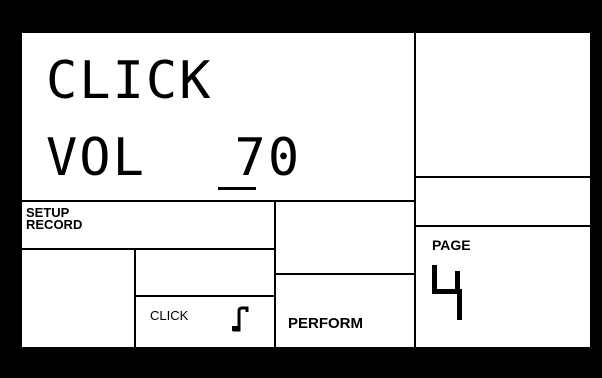 The image size is (602, 378). I want to click on value-cursor, so click(237, 188).